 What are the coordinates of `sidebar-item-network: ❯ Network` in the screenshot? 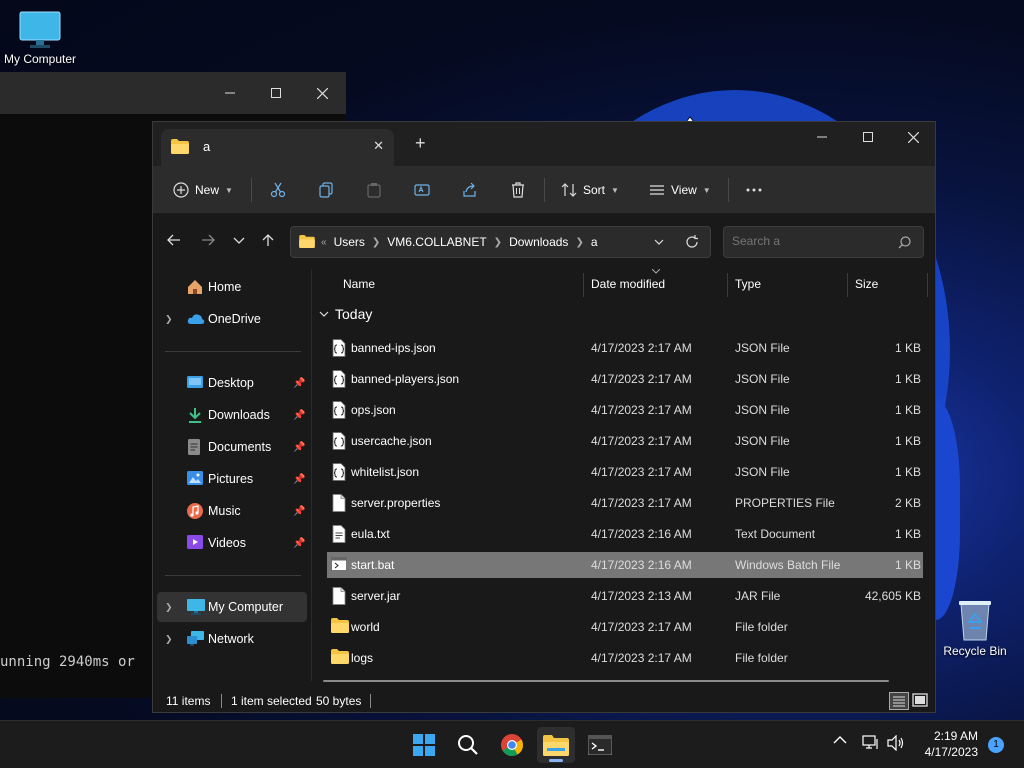 It's located at (232, 639).